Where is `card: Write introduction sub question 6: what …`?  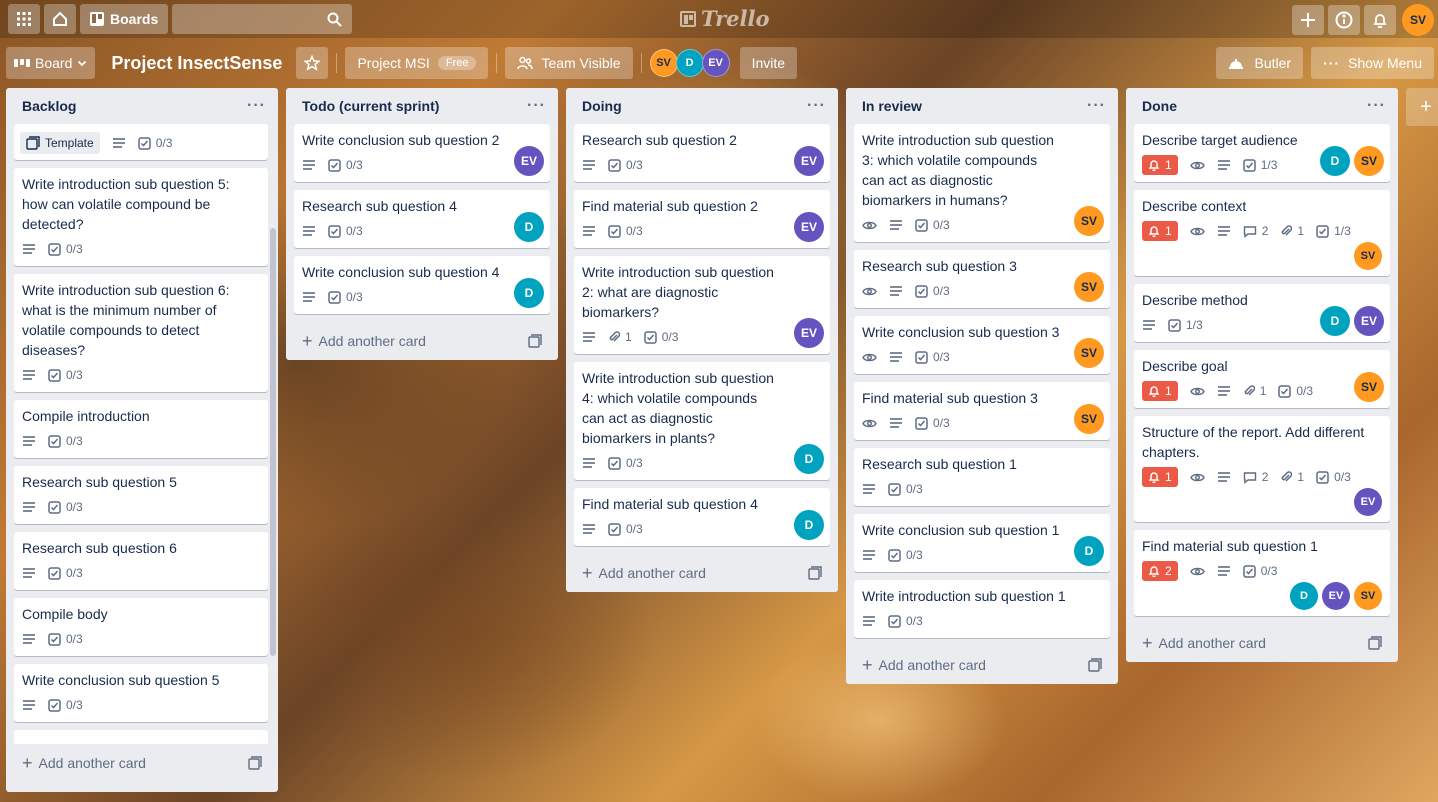 card: Write introduction sub question 6: what … is located at coordinates (141, 333).